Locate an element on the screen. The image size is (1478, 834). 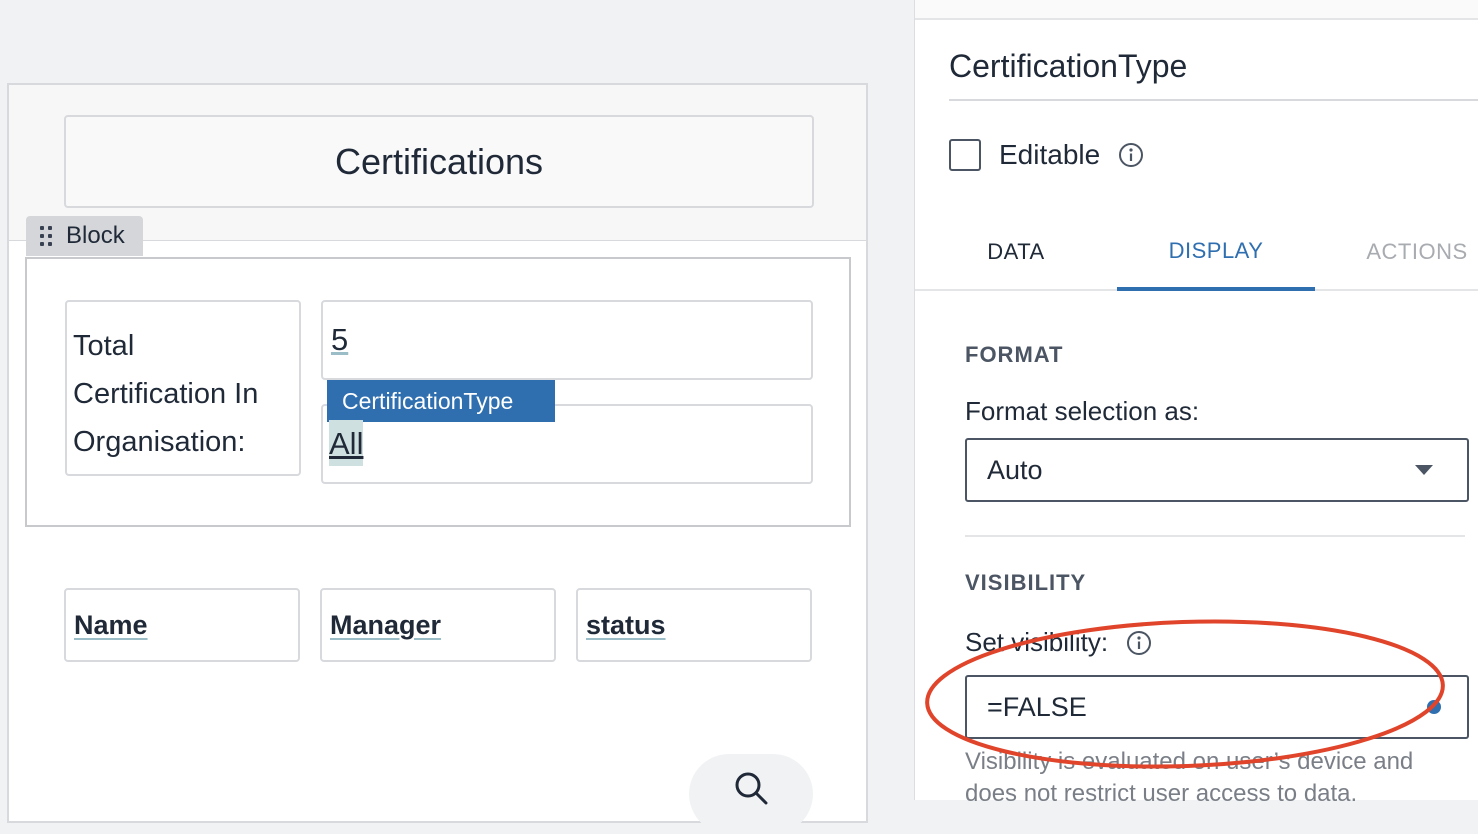
block-tag: Block is located at coordinates (84, 236).